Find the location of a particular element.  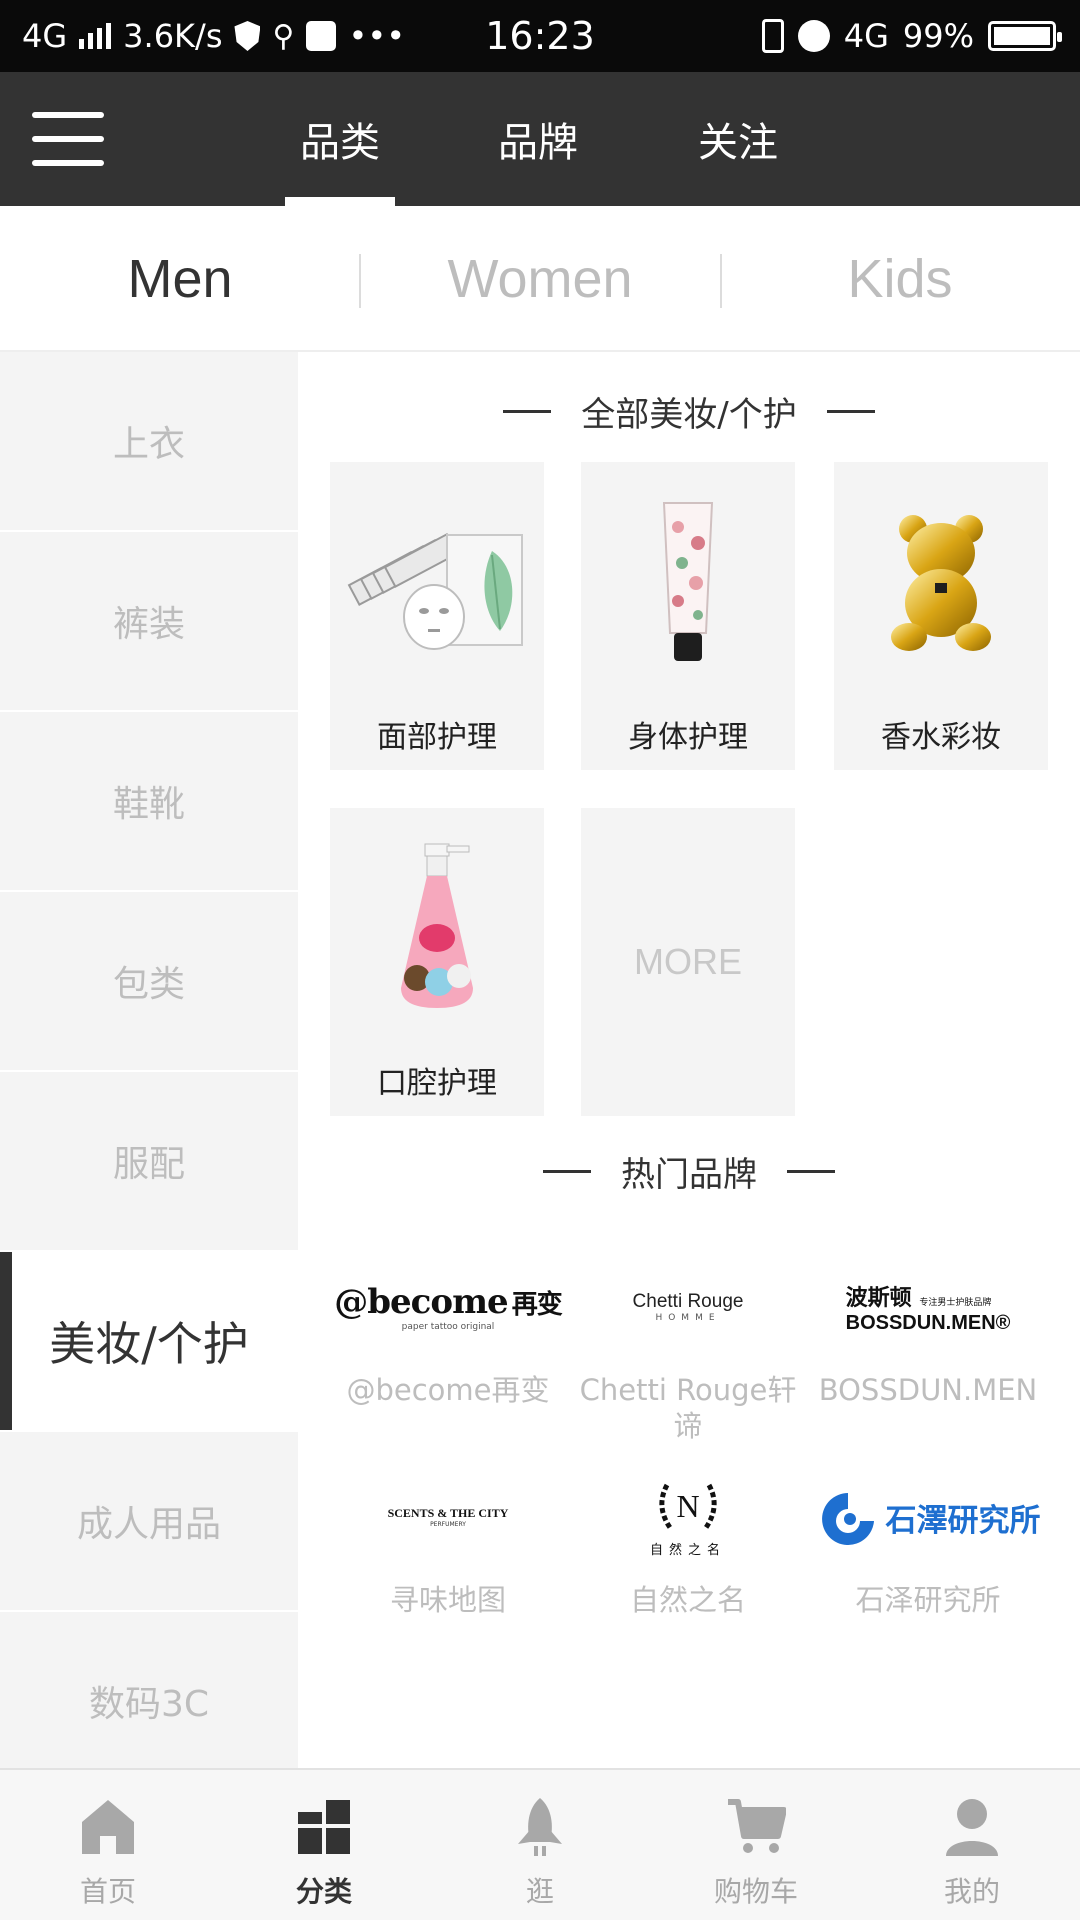

sidebar-item-digital: 数码3C is located at coordinates (149, 1690).